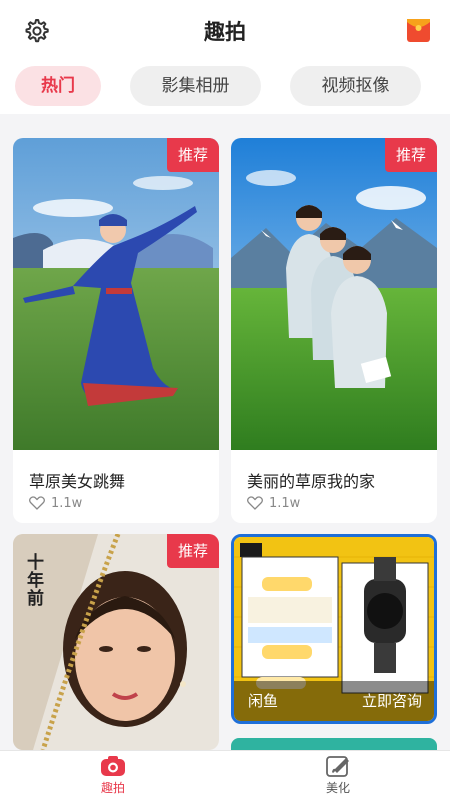 This screenshot has height=800, width=450. I want to click on consult-now-button: 立即咨询, so click(392, 700).